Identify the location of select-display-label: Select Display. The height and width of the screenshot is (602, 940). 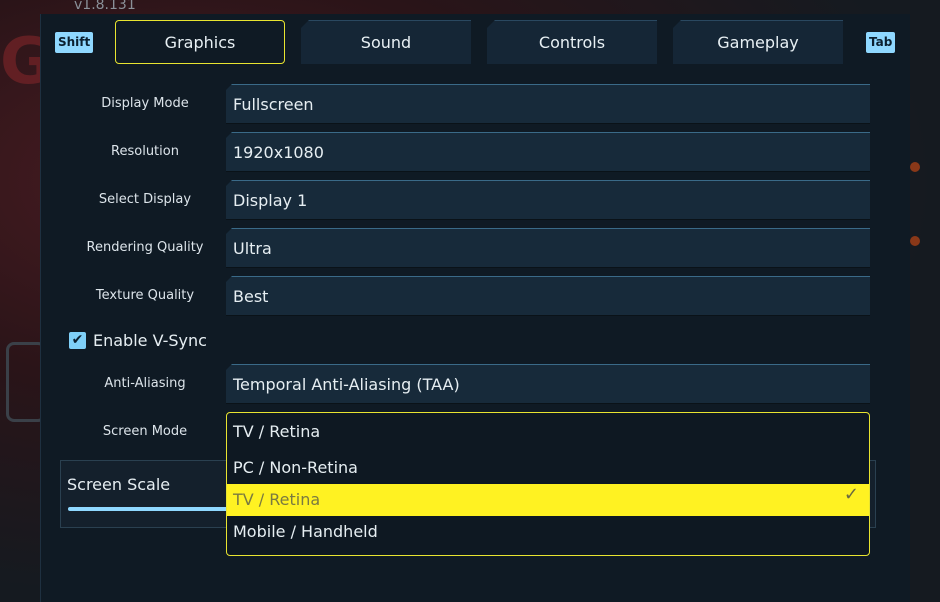
(145, 199).